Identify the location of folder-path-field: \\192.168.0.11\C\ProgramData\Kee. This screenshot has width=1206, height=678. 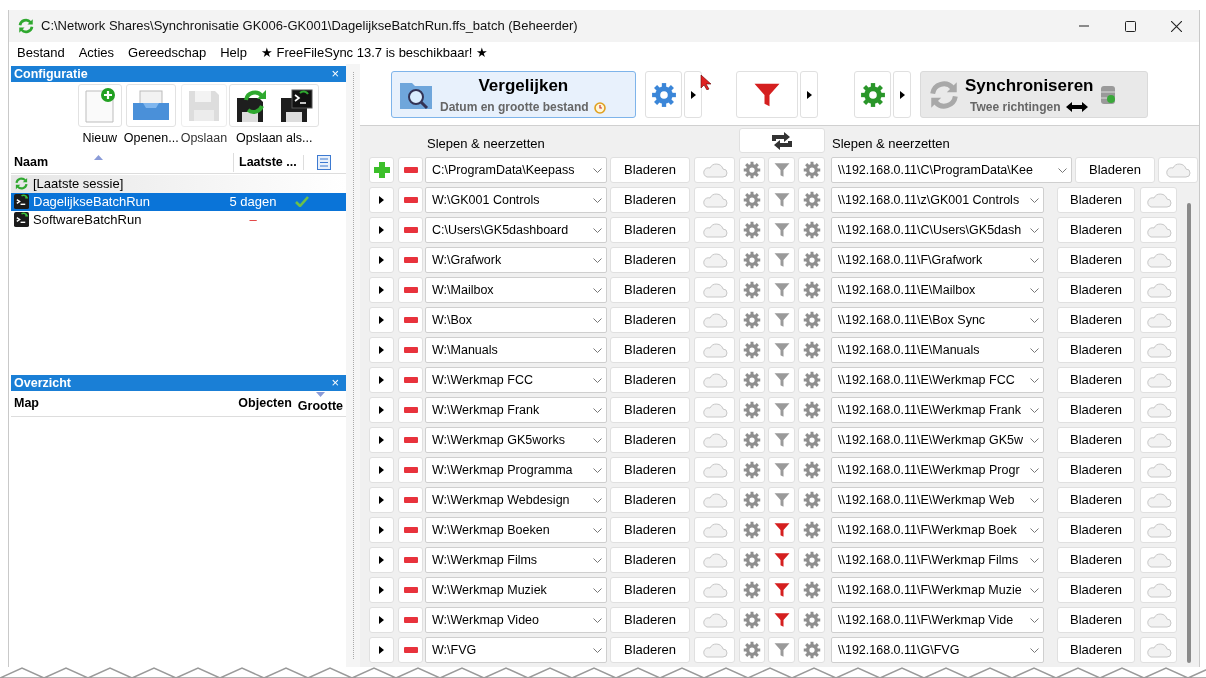
(951, 170).